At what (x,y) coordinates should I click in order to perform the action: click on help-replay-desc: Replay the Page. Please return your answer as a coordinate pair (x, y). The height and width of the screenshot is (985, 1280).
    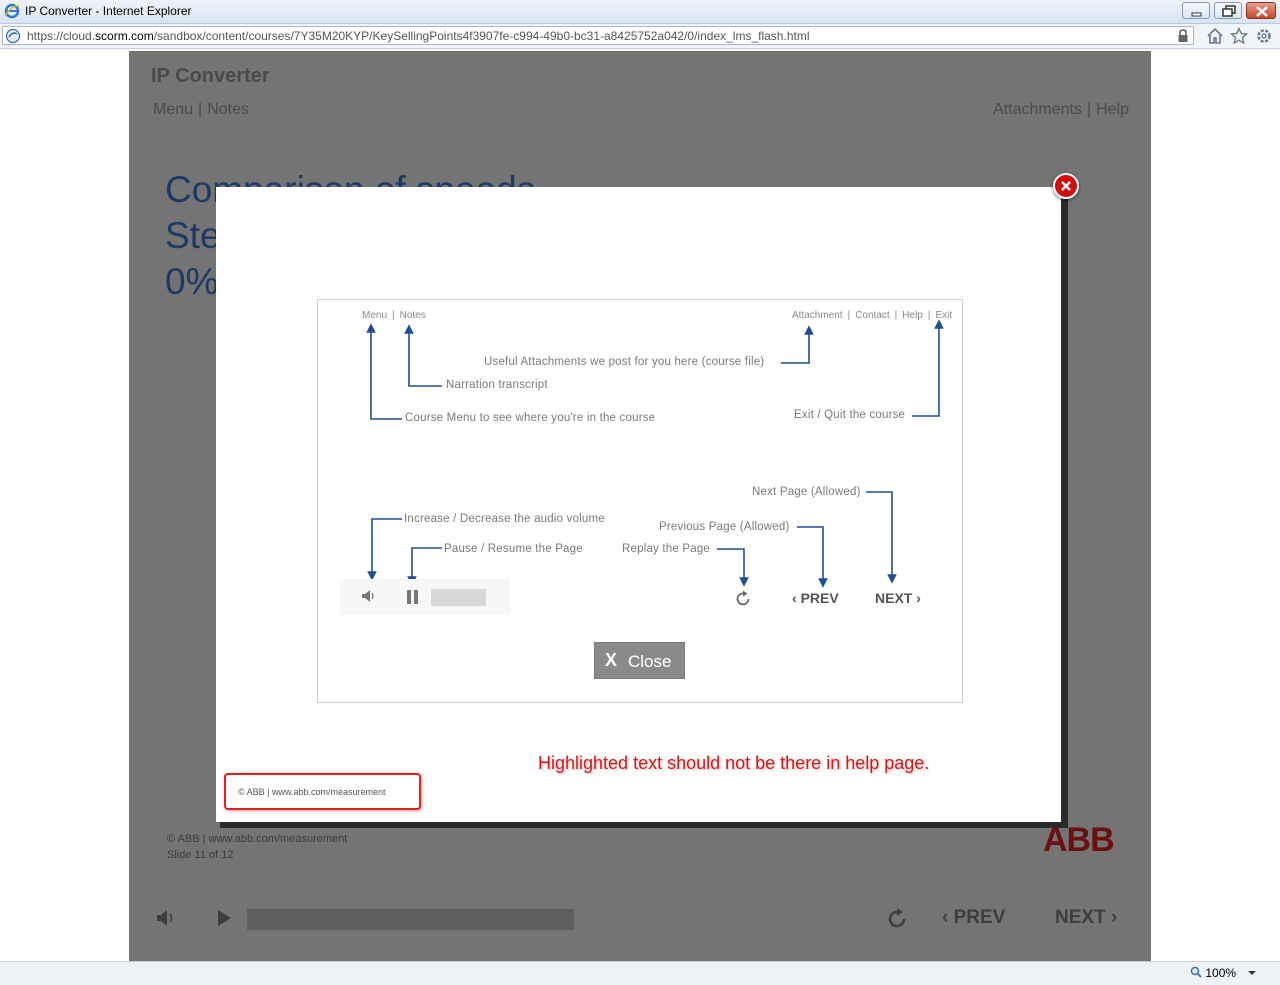
    Looking at the image, I should click on (666, 549).